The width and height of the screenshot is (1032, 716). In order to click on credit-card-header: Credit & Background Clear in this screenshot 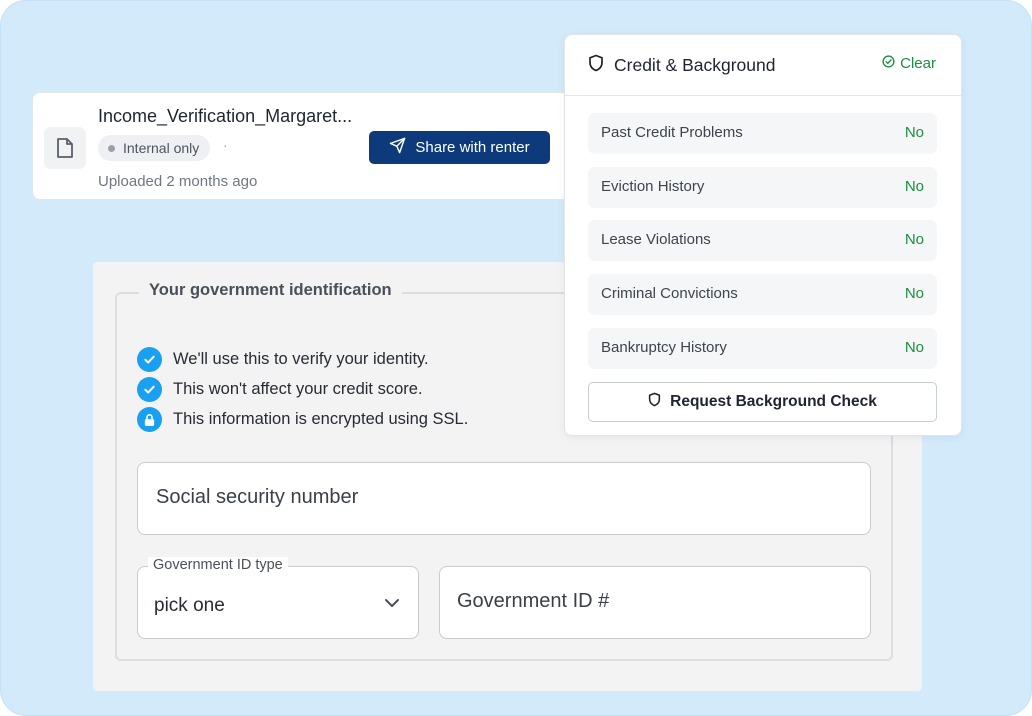, I will do `click(763, 65)`.